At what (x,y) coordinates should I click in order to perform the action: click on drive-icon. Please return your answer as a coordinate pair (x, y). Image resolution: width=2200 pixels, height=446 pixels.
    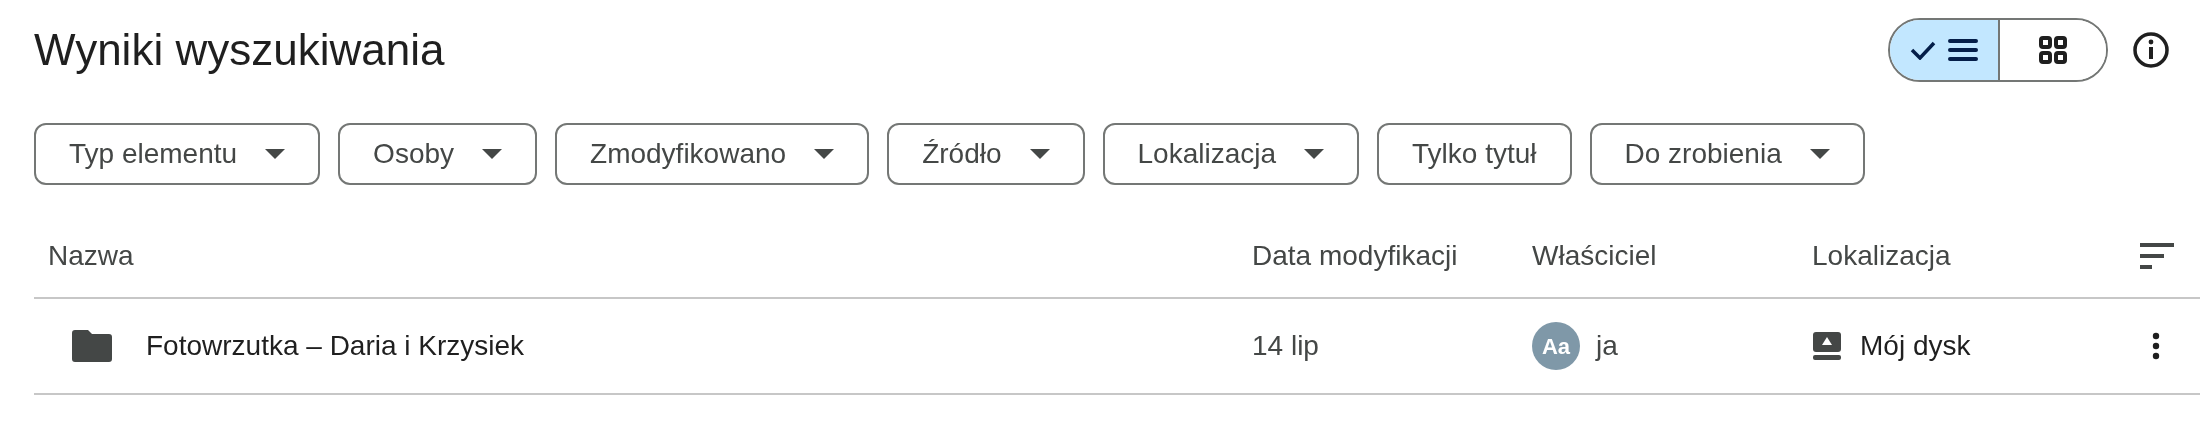
    Looking at the image, I should click on (1827, 346).